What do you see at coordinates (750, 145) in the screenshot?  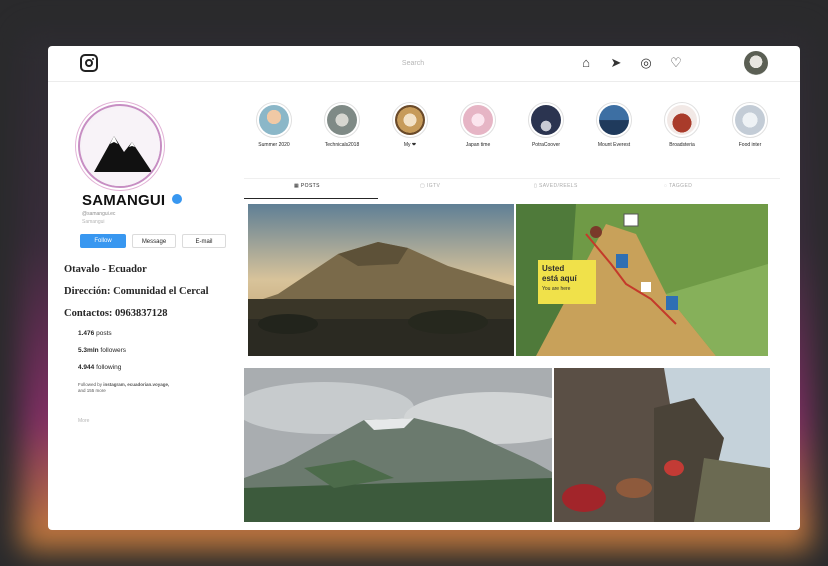 I see `story-label: Food inter` at bounding box center [750, 145].